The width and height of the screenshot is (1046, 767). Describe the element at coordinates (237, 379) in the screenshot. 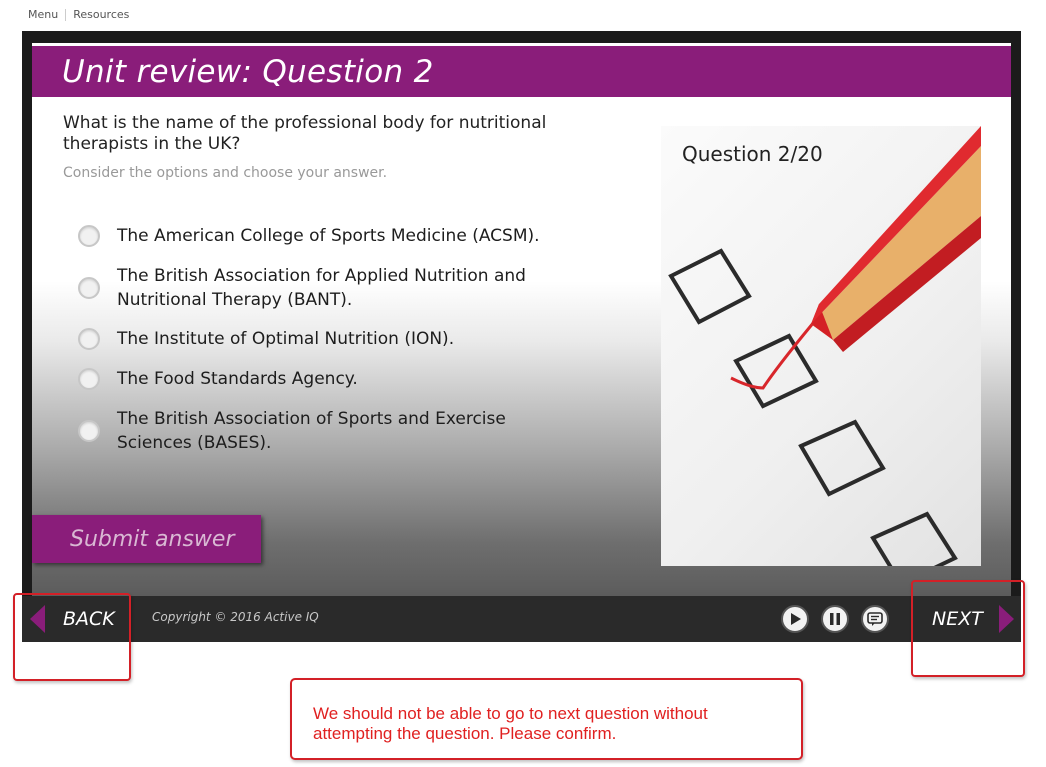

I see `answer-label: The Food Standards Agency.` at that location.